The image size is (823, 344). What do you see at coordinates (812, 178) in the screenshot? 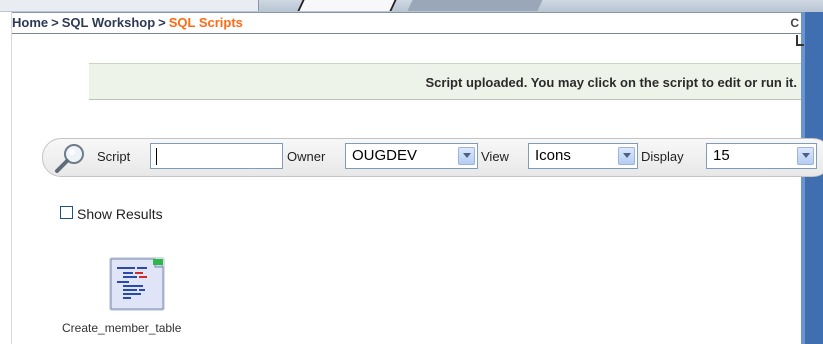
I see `right-window-edge` at bounding box center [812, 178].